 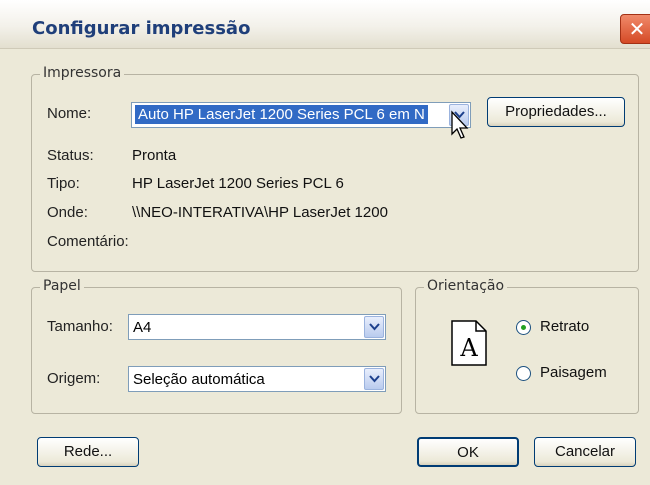 I want to click on landscape-option: Paisagem, so click(x=571, y=374).